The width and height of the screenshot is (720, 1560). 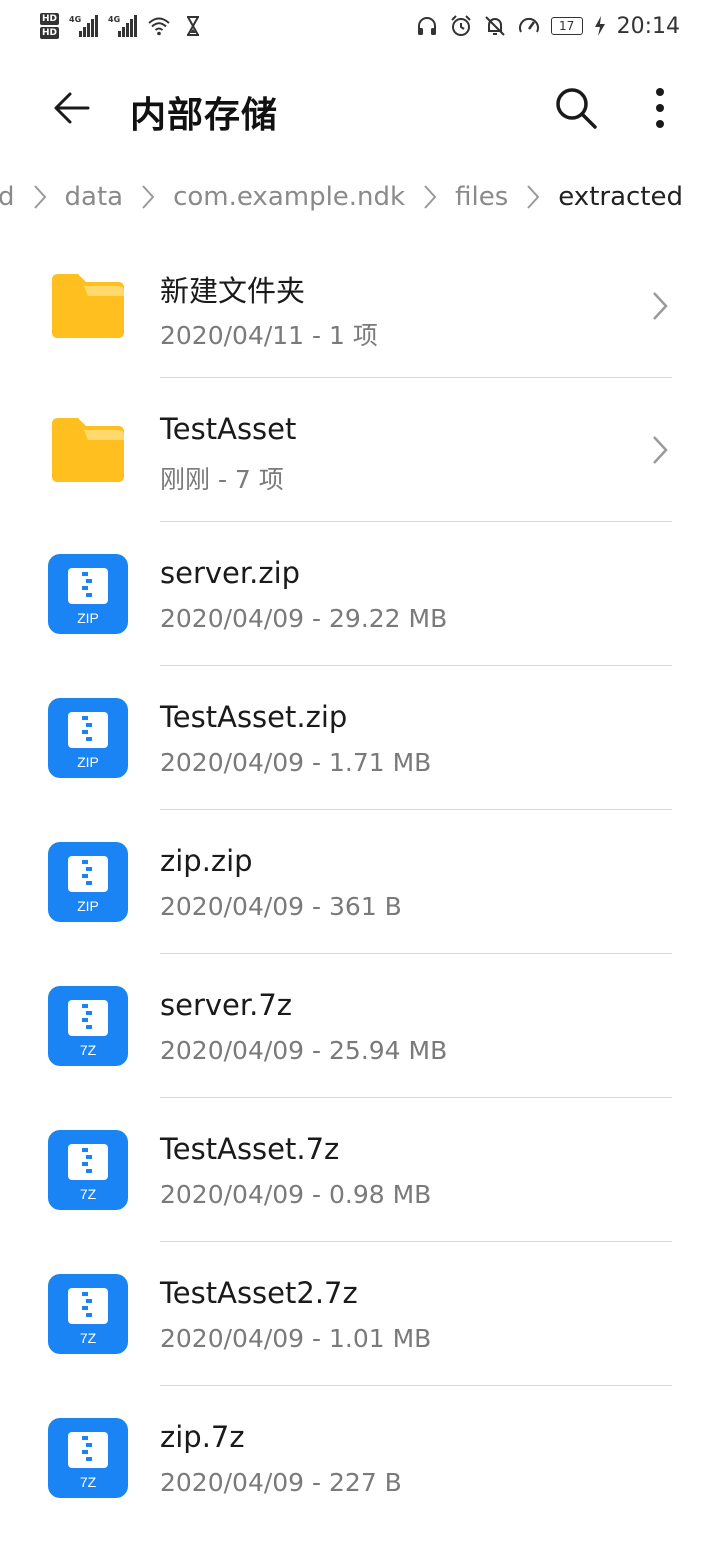 I want to click on breadcrumb: d data com.example.ndk files extracted, so click(x=360, y=200).